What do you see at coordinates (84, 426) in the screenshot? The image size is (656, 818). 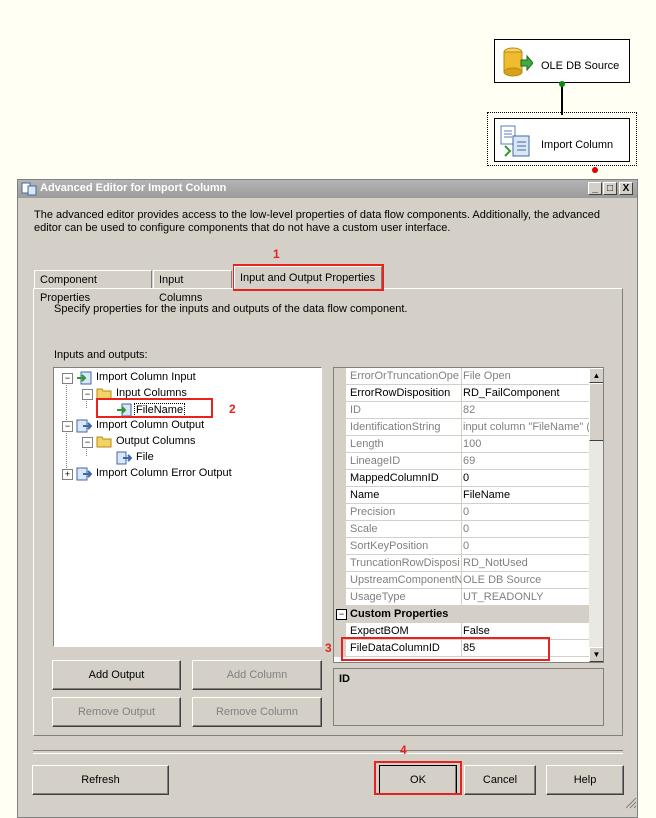 I see `output-icon` at bounding box center [84, 426].